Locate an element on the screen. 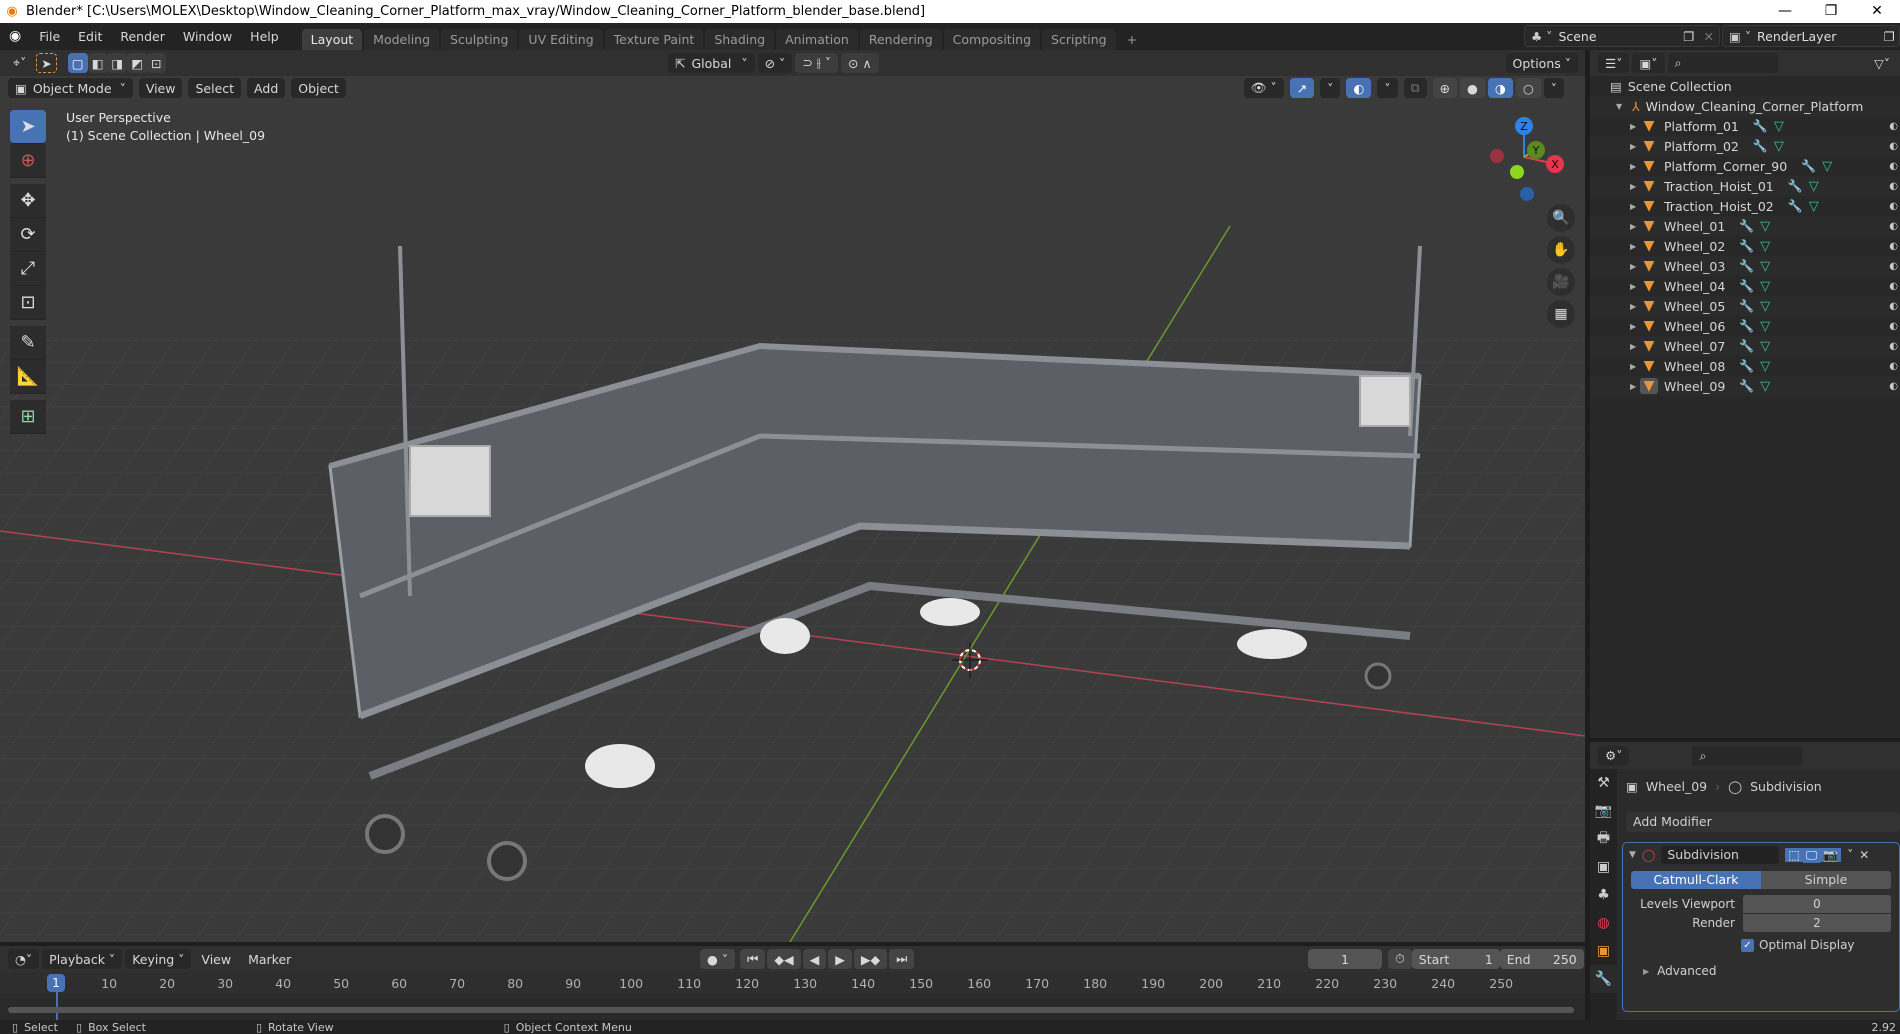  editor-type-icon: ⌖˅ is located at coordinates (19, 63).